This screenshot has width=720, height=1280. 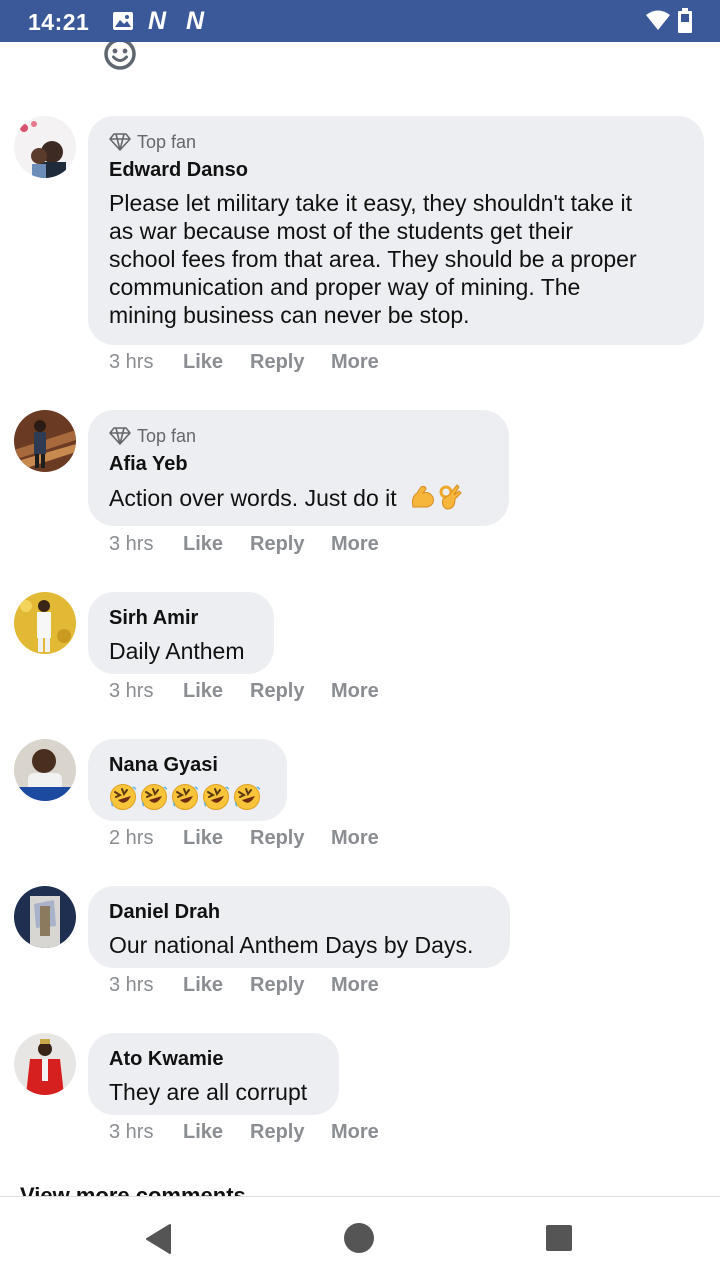 I want to click on n-notification-icon-2: N, so click(x=195, y=21).